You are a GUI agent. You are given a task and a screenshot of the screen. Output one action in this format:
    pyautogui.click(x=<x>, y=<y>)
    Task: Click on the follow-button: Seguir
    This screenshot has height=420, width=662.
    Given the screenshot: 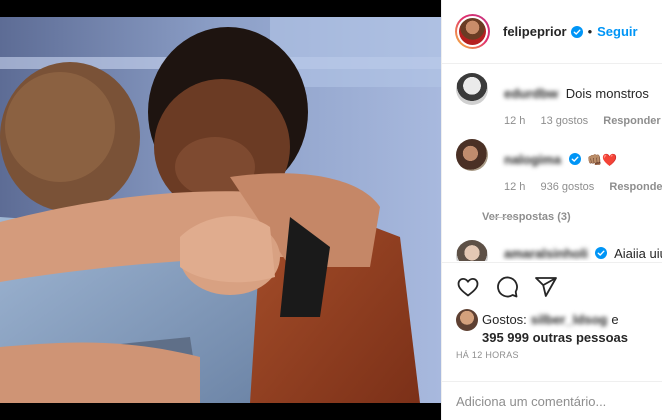 What is the action you would take?
    pyautogui.click(x=617, y=31)
    